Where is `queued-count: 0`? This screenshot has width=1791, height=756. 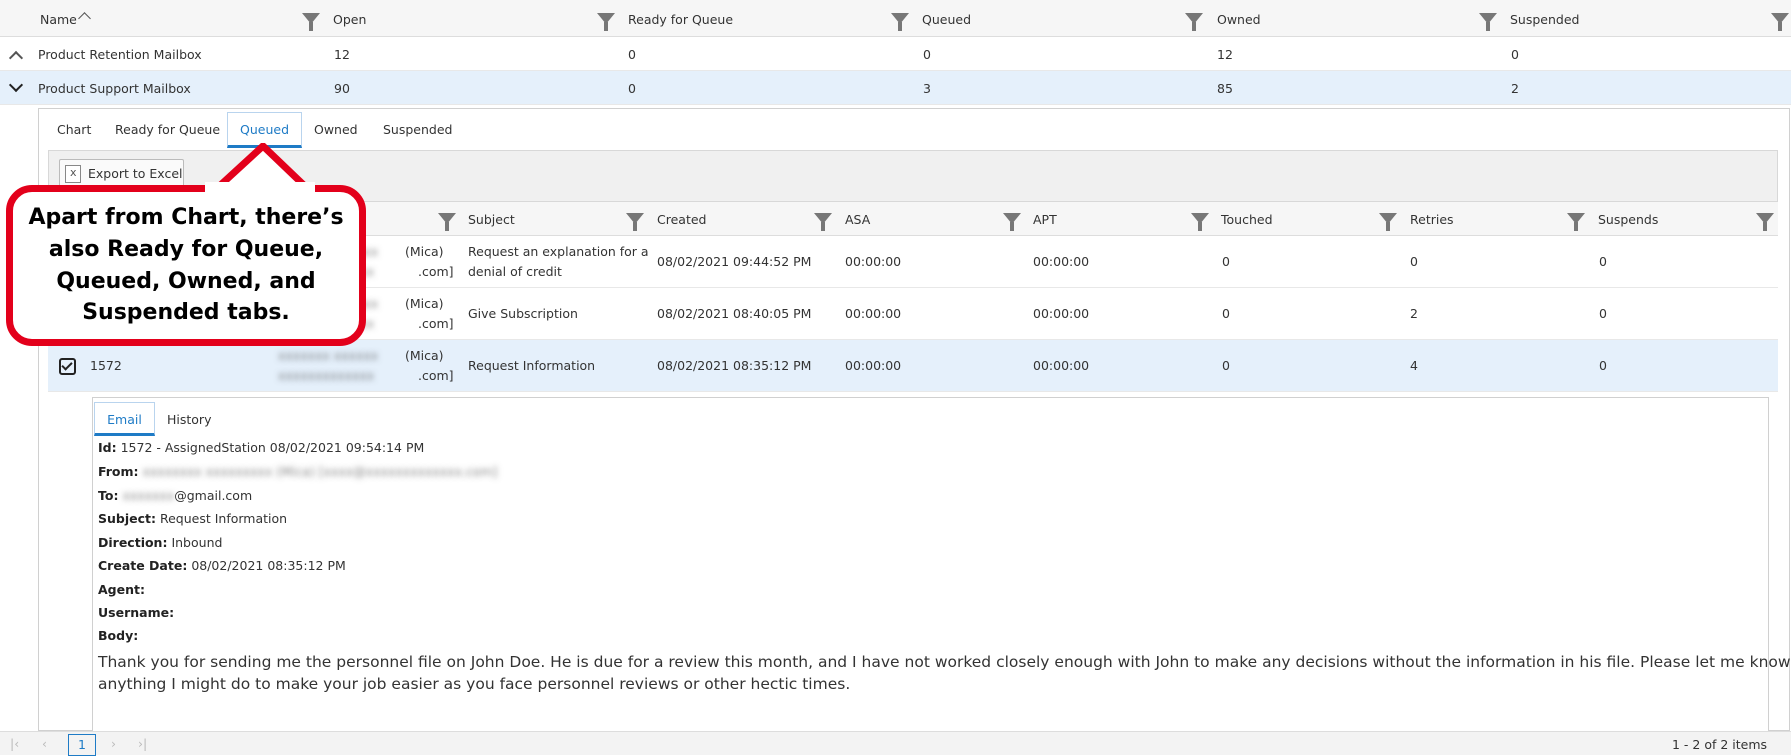 queued-count: 0 is located at coordinates (927, 54).